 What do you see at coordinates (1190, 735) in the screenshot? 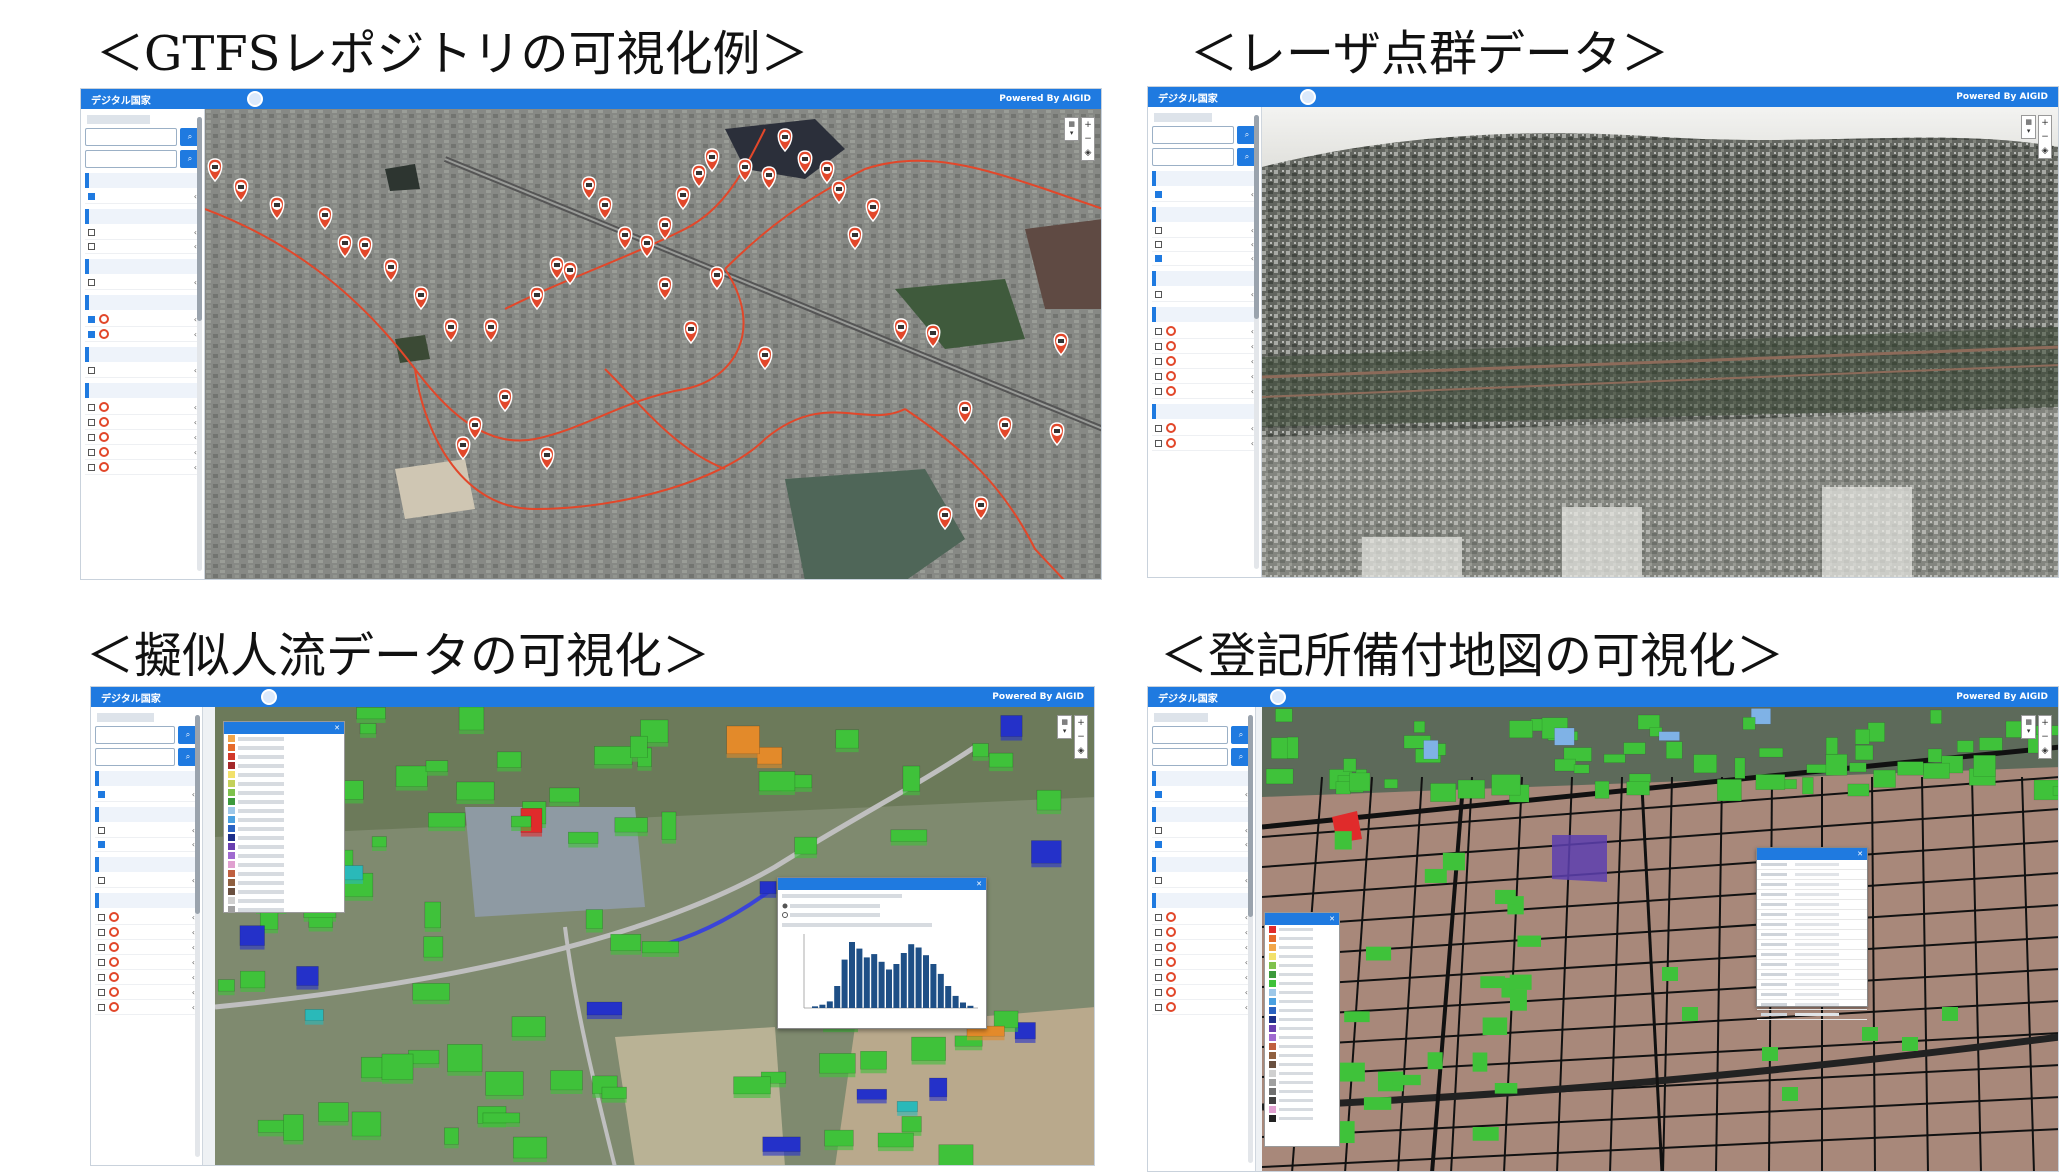
I see `search-input` at bounding box center [1190, 735].